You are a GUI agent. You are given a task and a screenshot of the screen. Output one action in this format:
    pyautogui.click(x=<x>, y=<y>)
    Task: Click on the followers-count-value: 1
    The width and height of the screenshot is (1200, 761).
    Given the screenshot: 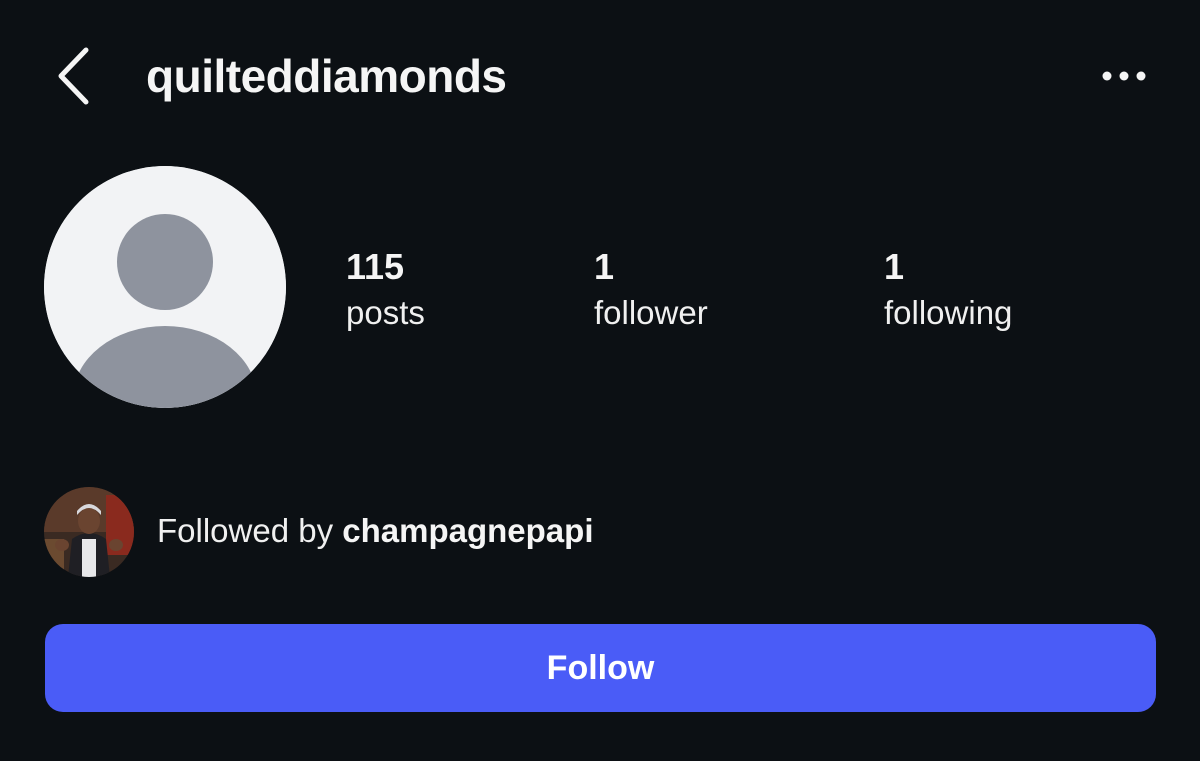 What is the action you would take?
    pyautogui.click(x=604, y=266)
    